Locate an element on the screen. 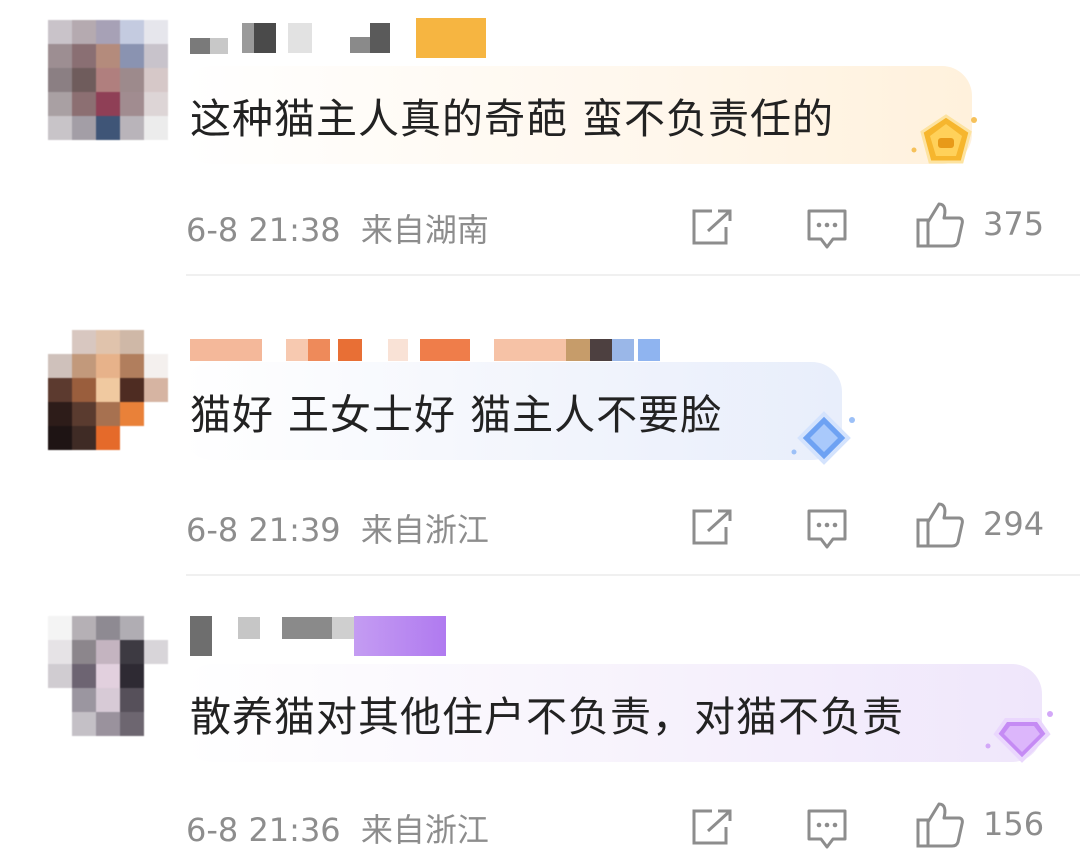  comment-timestamp: 6-8 21:36 来自浙江 is located at coordinates (337, 828).